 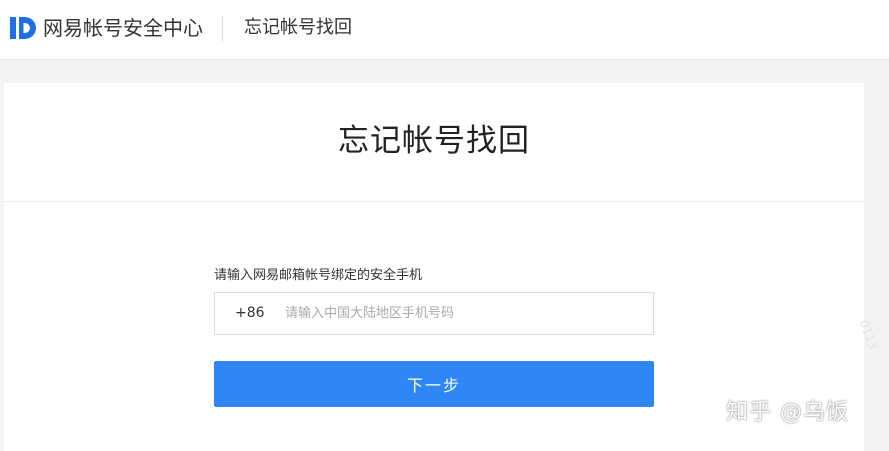 I want to click on phone-field-label: 请输入网易邮箱帐号绑定的安全手机, so click(x=318, y=275).